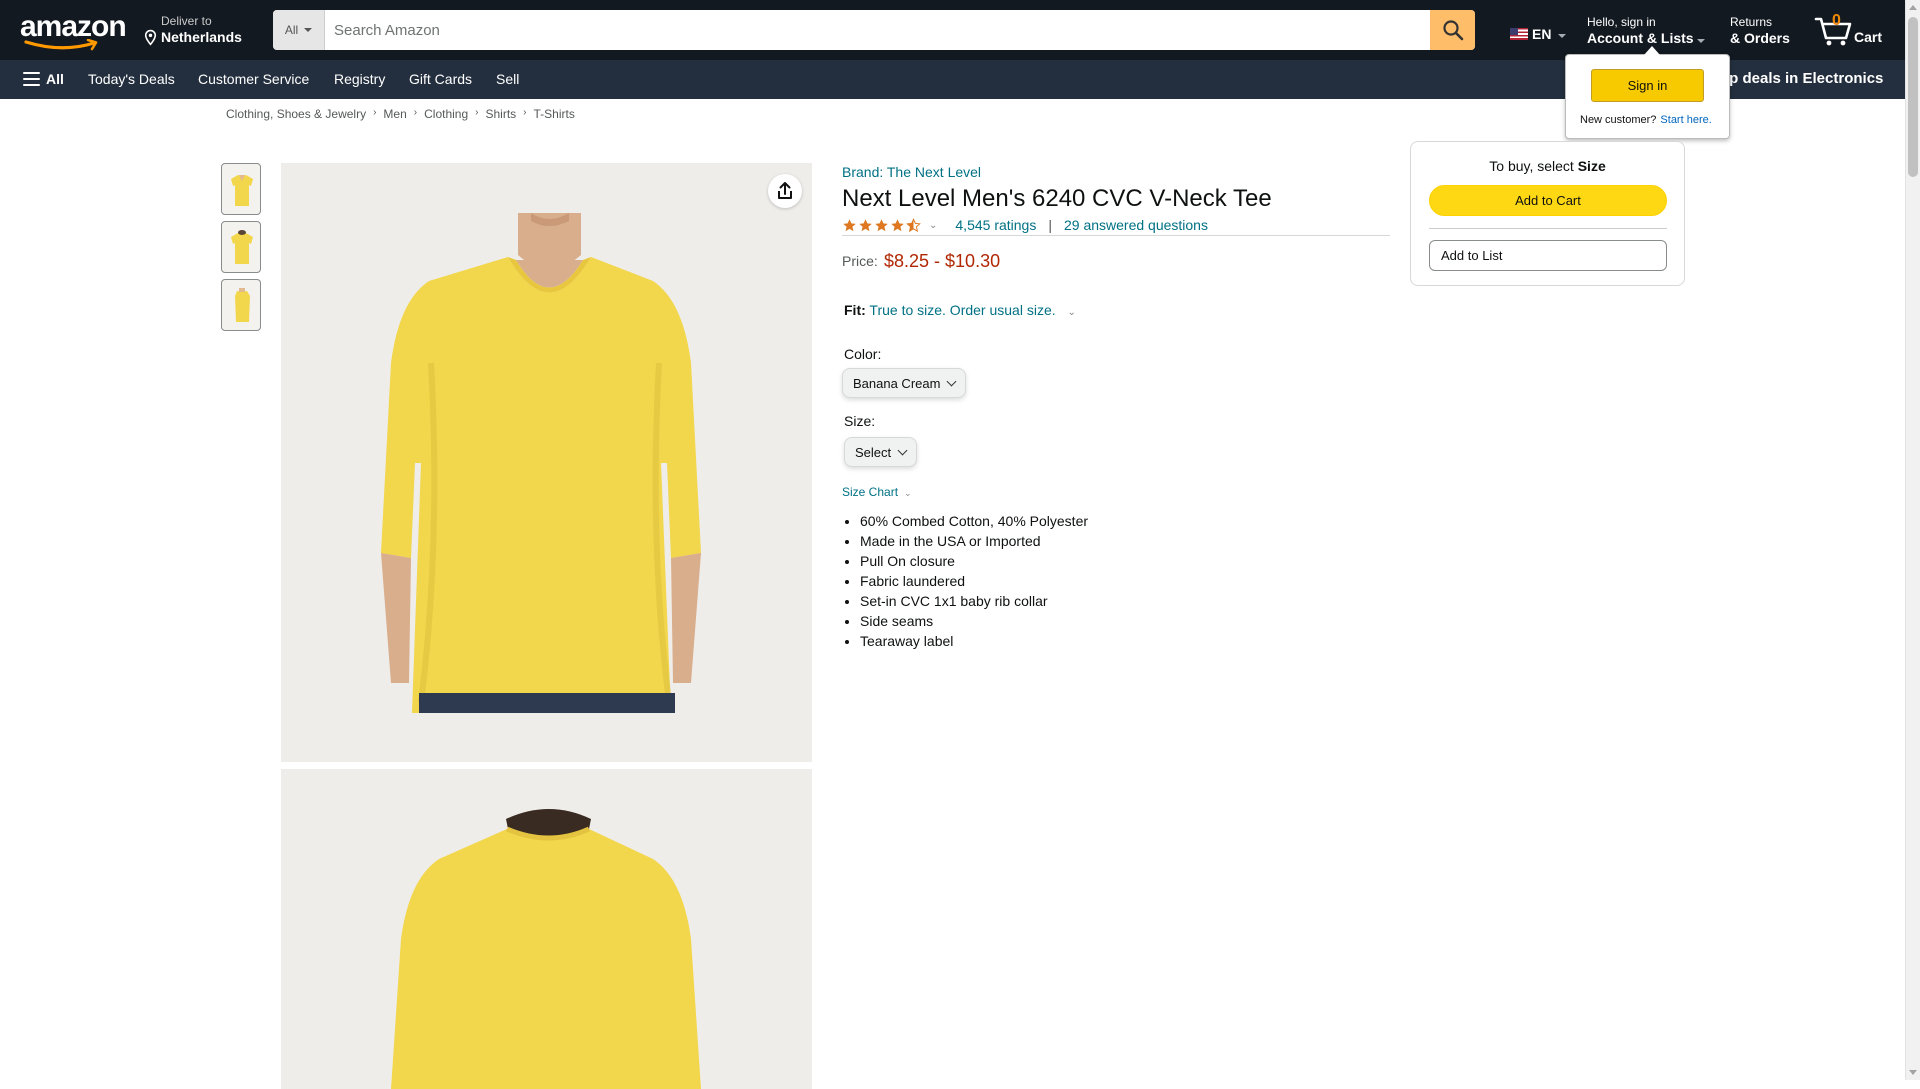  Describe the element at coordinates (1912, 540) in the screenshot. I see `page-scrollbar` at that location.